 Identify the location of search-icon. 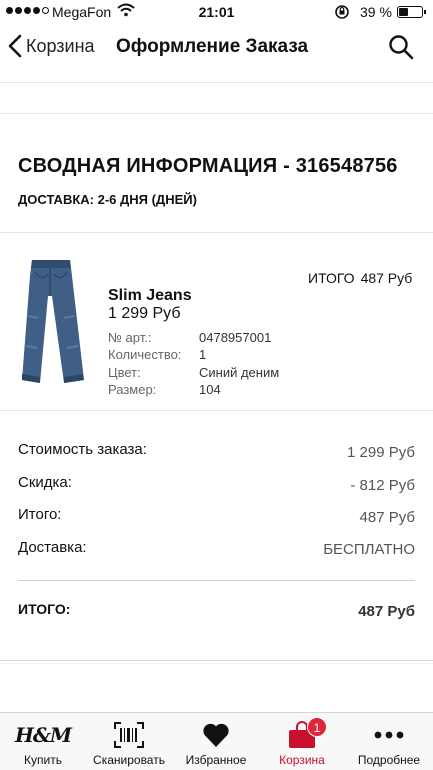
(401, 47).